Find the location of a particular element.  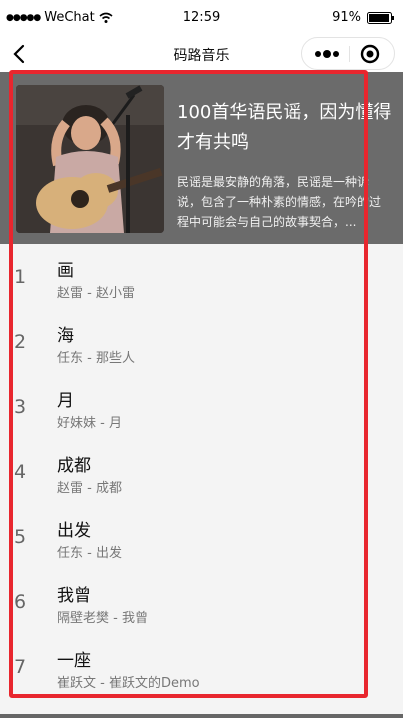

status-right: 91% is located at coordinates (363, 17).